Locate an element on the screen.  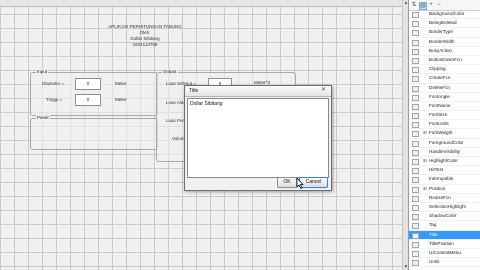
property-row: FontSize is located at coordinates (444, 116).